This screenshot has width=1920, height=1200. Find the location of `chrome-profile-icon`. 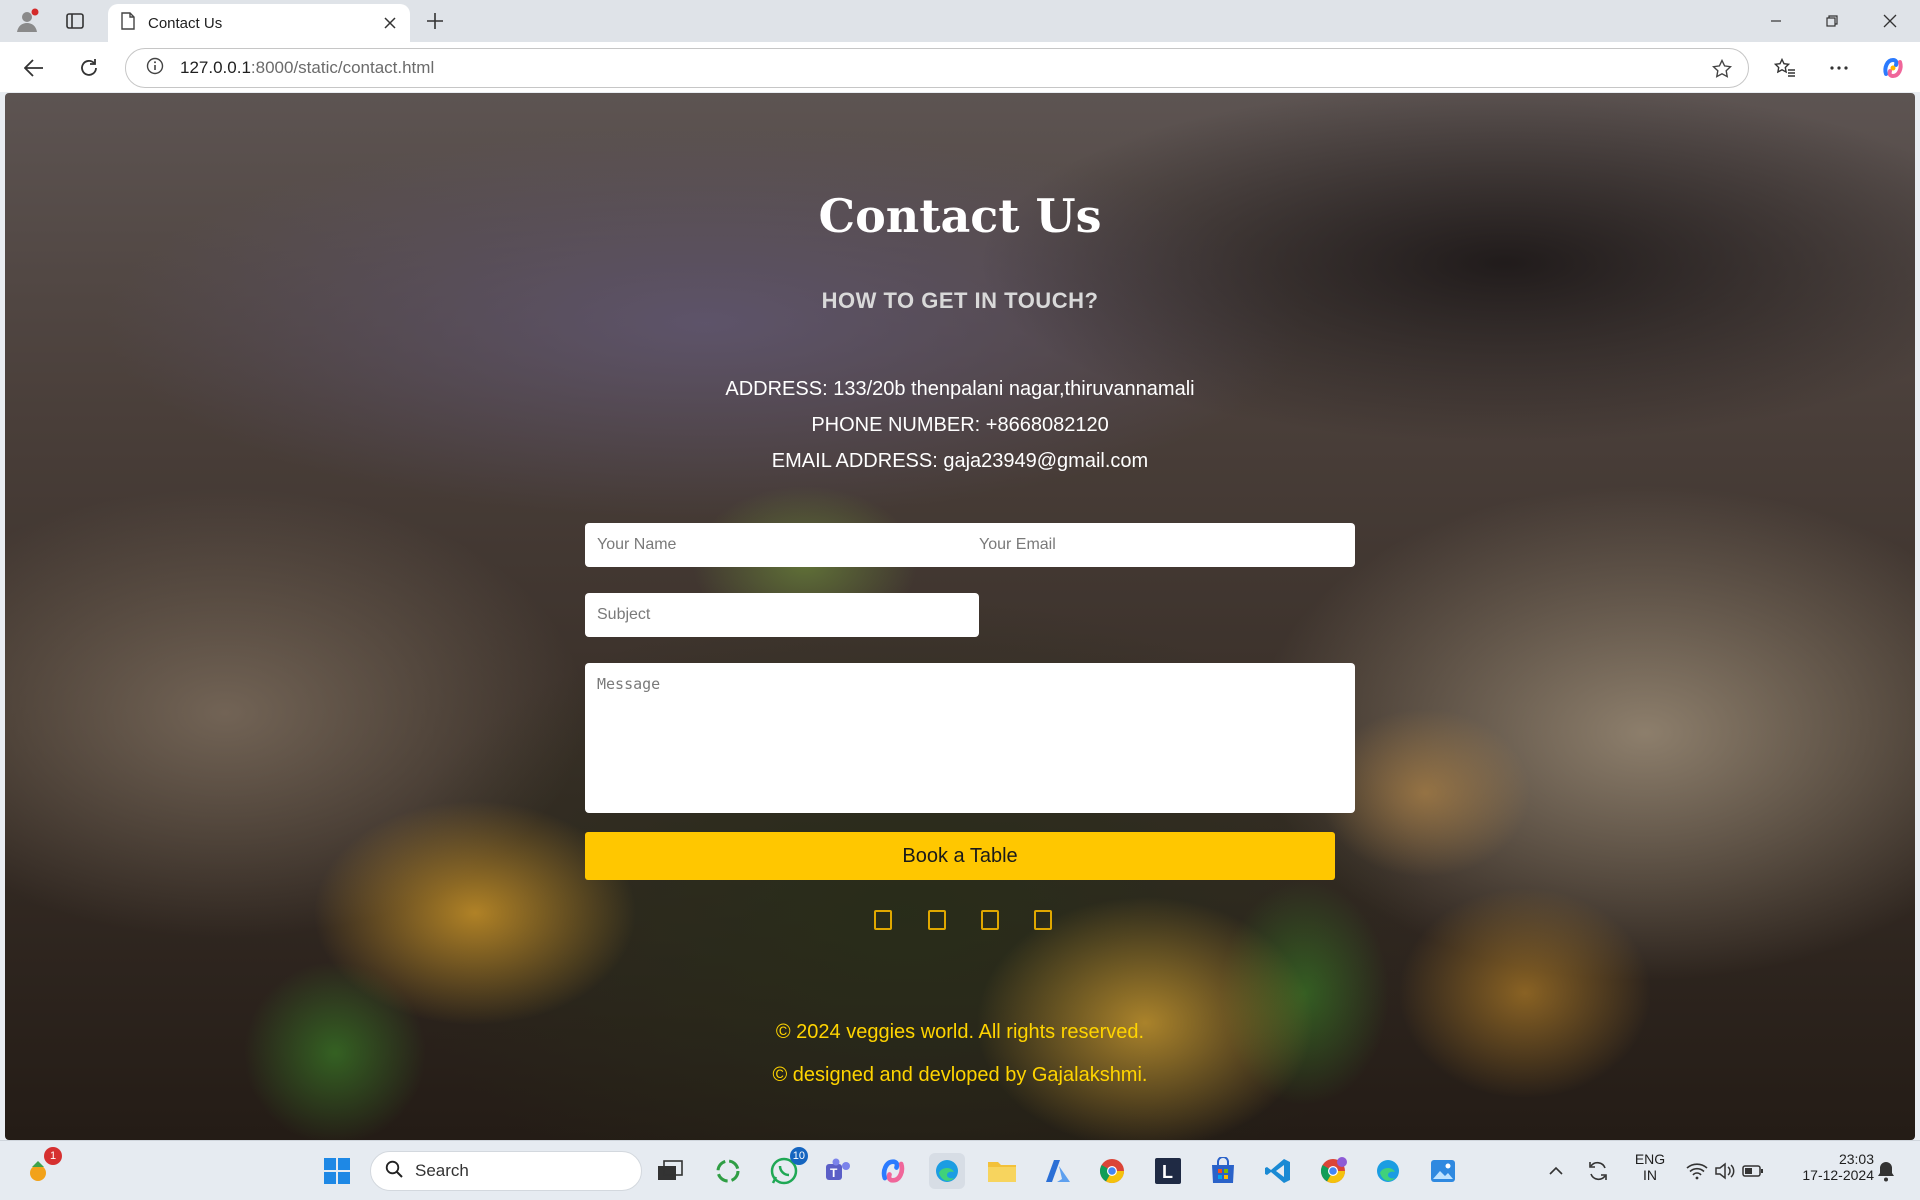

chrome-profile-icon is located at coordinates (1333, 1171).